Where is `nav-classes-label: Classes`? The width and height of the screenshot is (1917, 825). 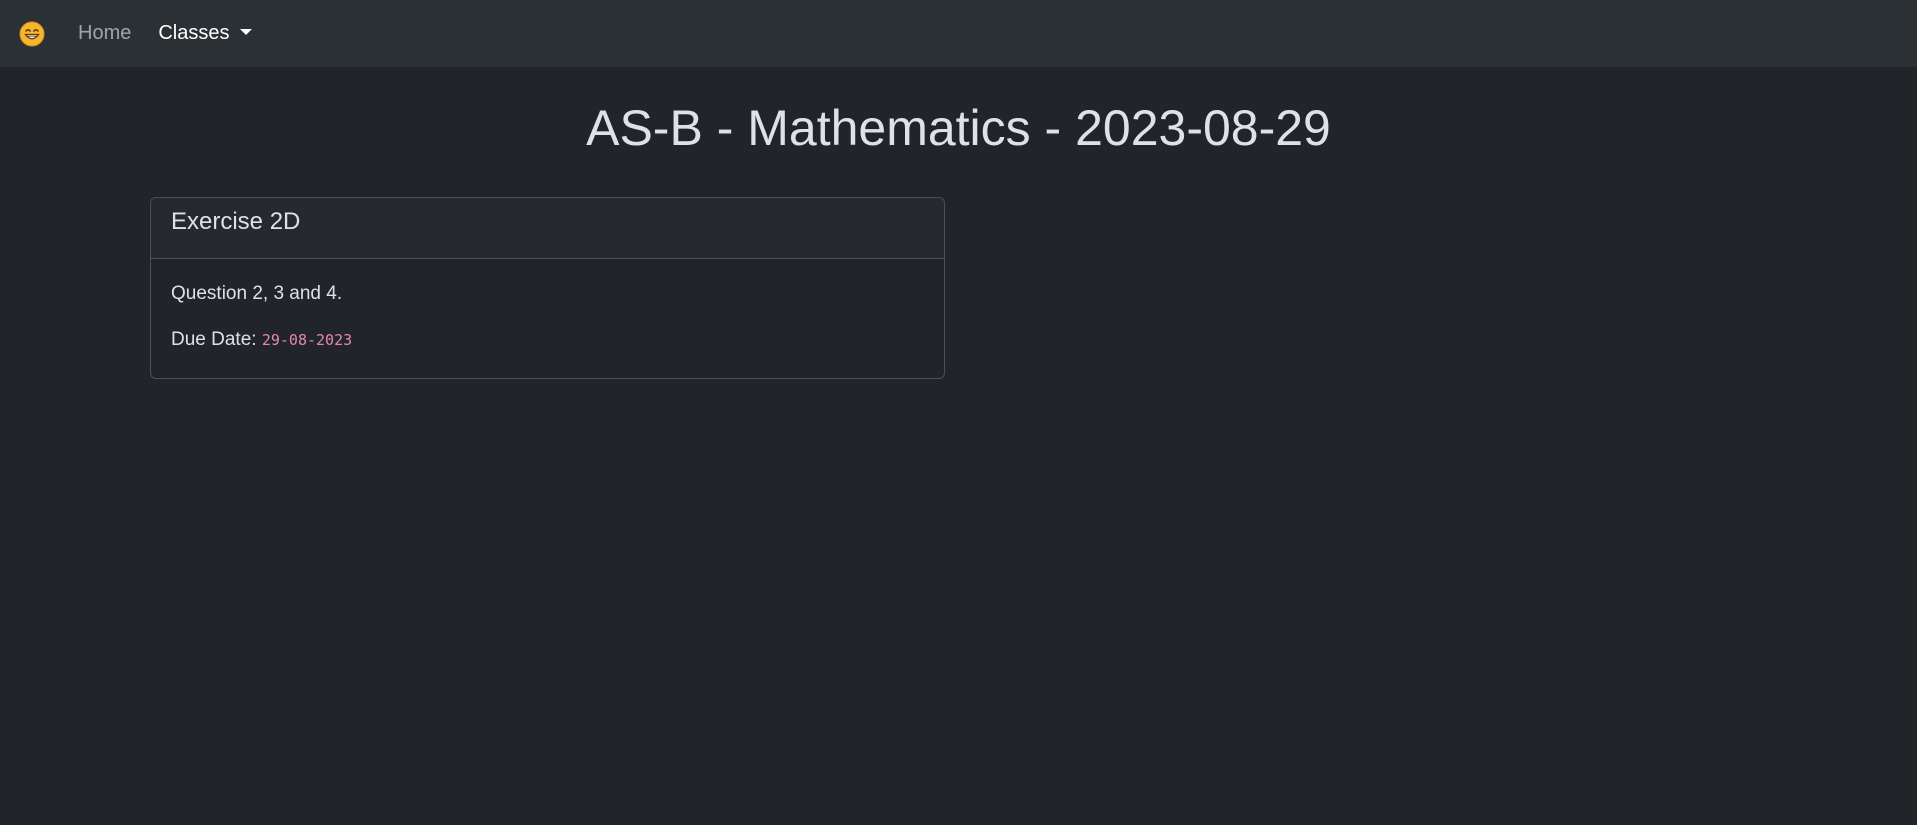 nav-classes-label: Classes is located at coordinates (194, 33).